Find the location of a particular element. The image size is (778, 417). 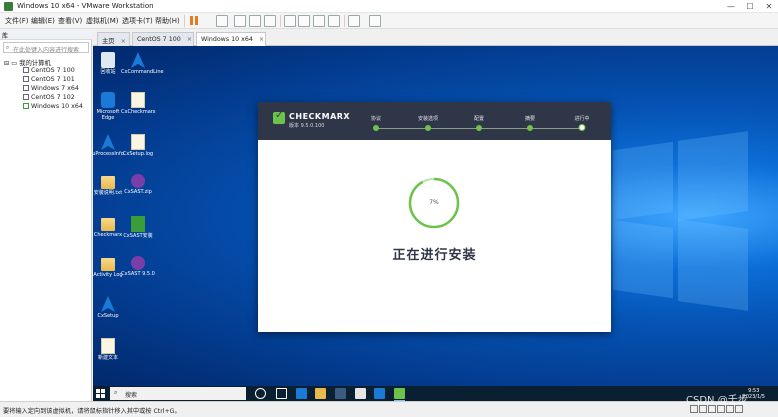

sound-icon is located at coordinates (730, 409).